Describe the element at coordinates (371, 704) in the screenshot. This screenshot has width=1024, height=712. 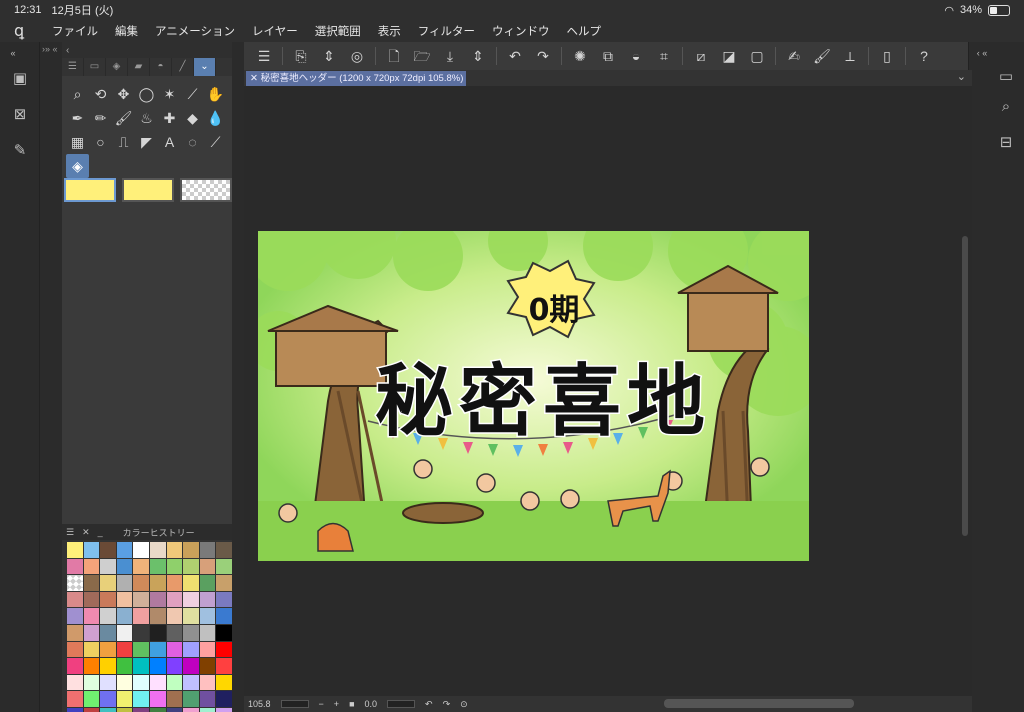
I see `angle-value: 0.0` at that location.